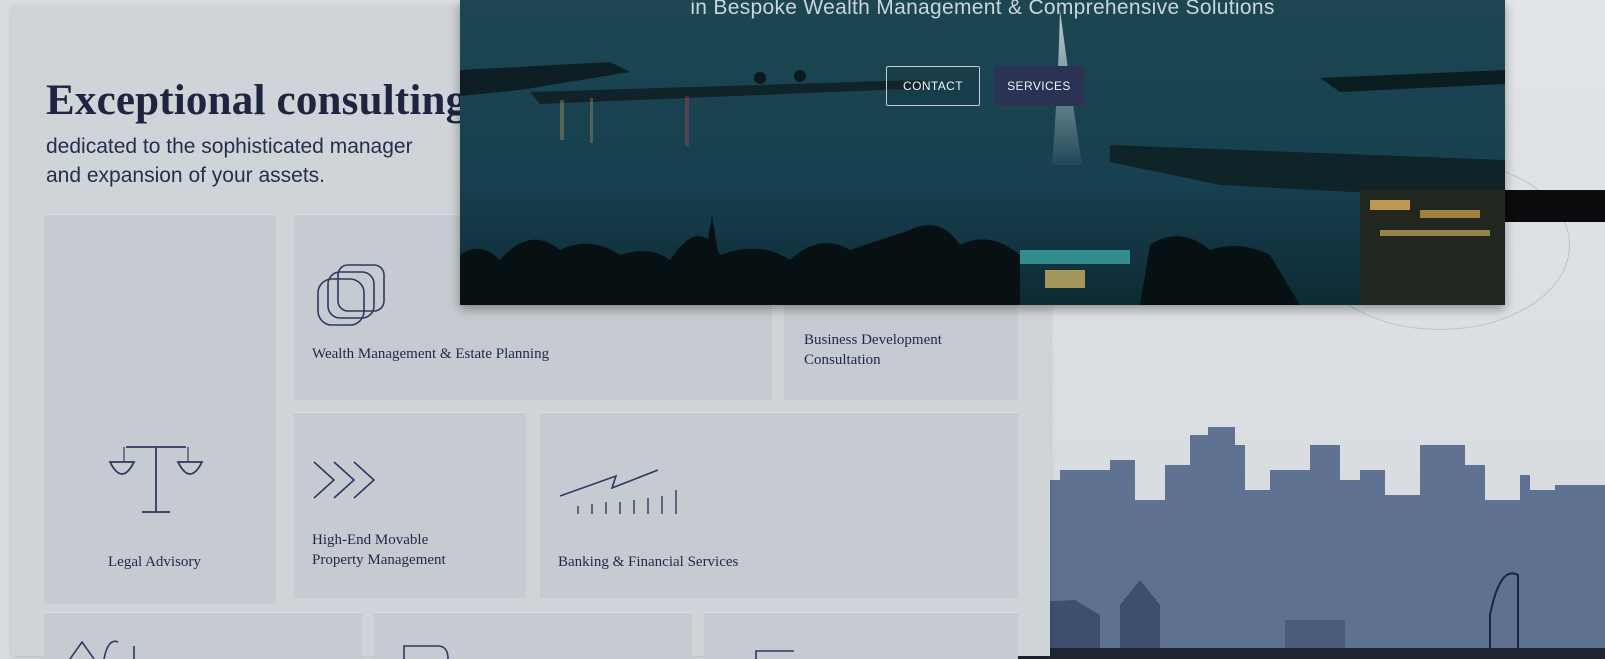  Describe the element at coordinates (873, 350) in the screenshot. I see `business-development-label: Business Development Consultation` at that location.